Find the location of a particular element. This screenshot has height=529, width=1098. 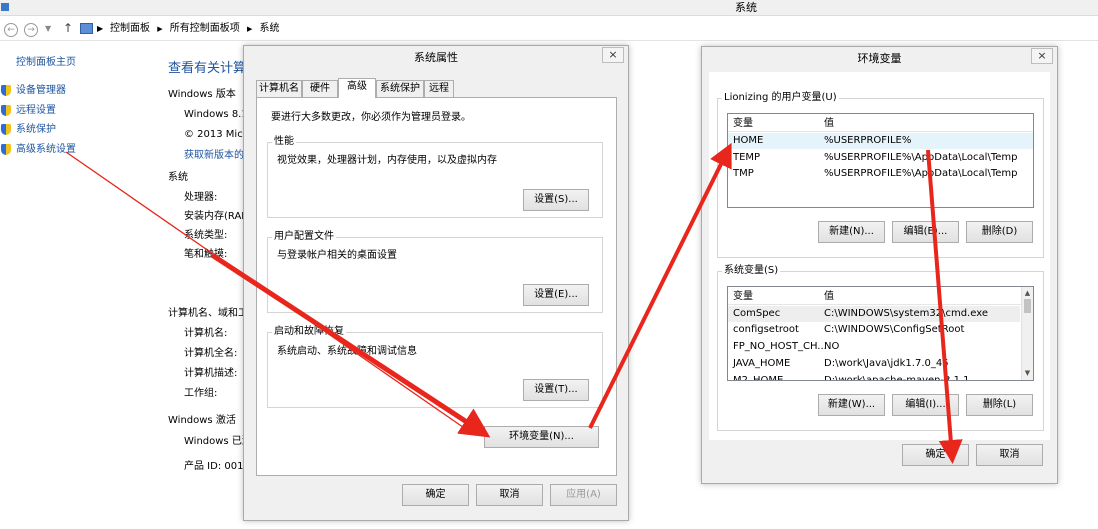

system-vars-label: 系统变量(S) is located at coordinates (751, 271).